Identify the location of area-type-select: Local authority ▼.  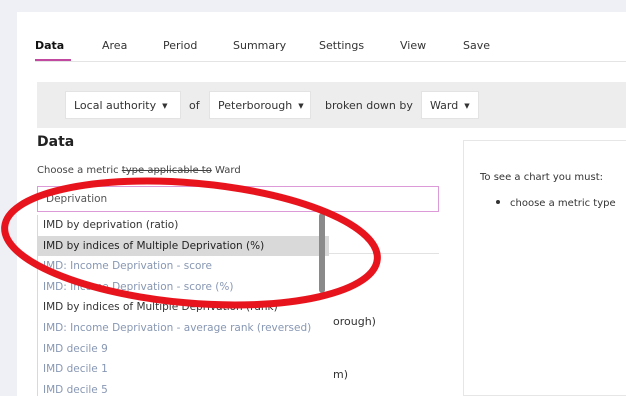
(123, 105).